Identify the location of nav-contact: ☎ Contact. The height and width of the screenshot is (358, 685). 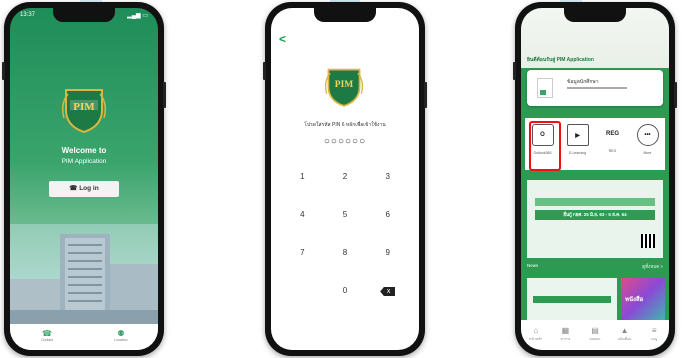
(47, 337).